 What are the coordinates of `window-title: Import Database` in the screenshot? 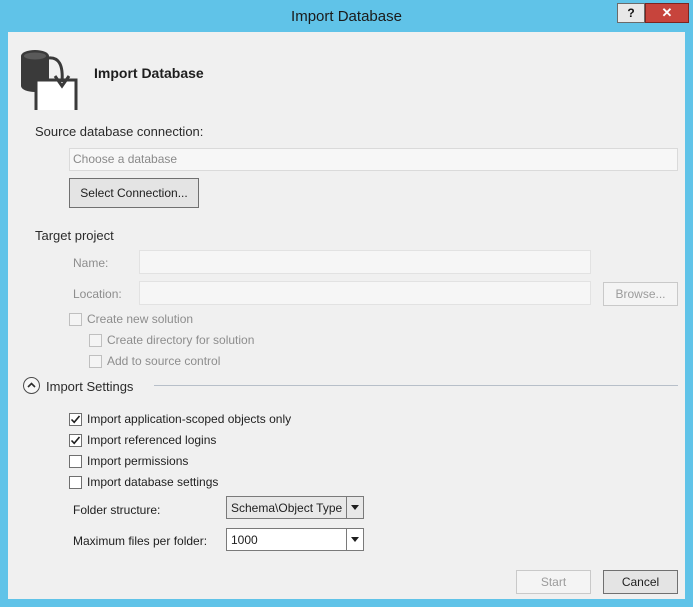 It's located at (346, 16).